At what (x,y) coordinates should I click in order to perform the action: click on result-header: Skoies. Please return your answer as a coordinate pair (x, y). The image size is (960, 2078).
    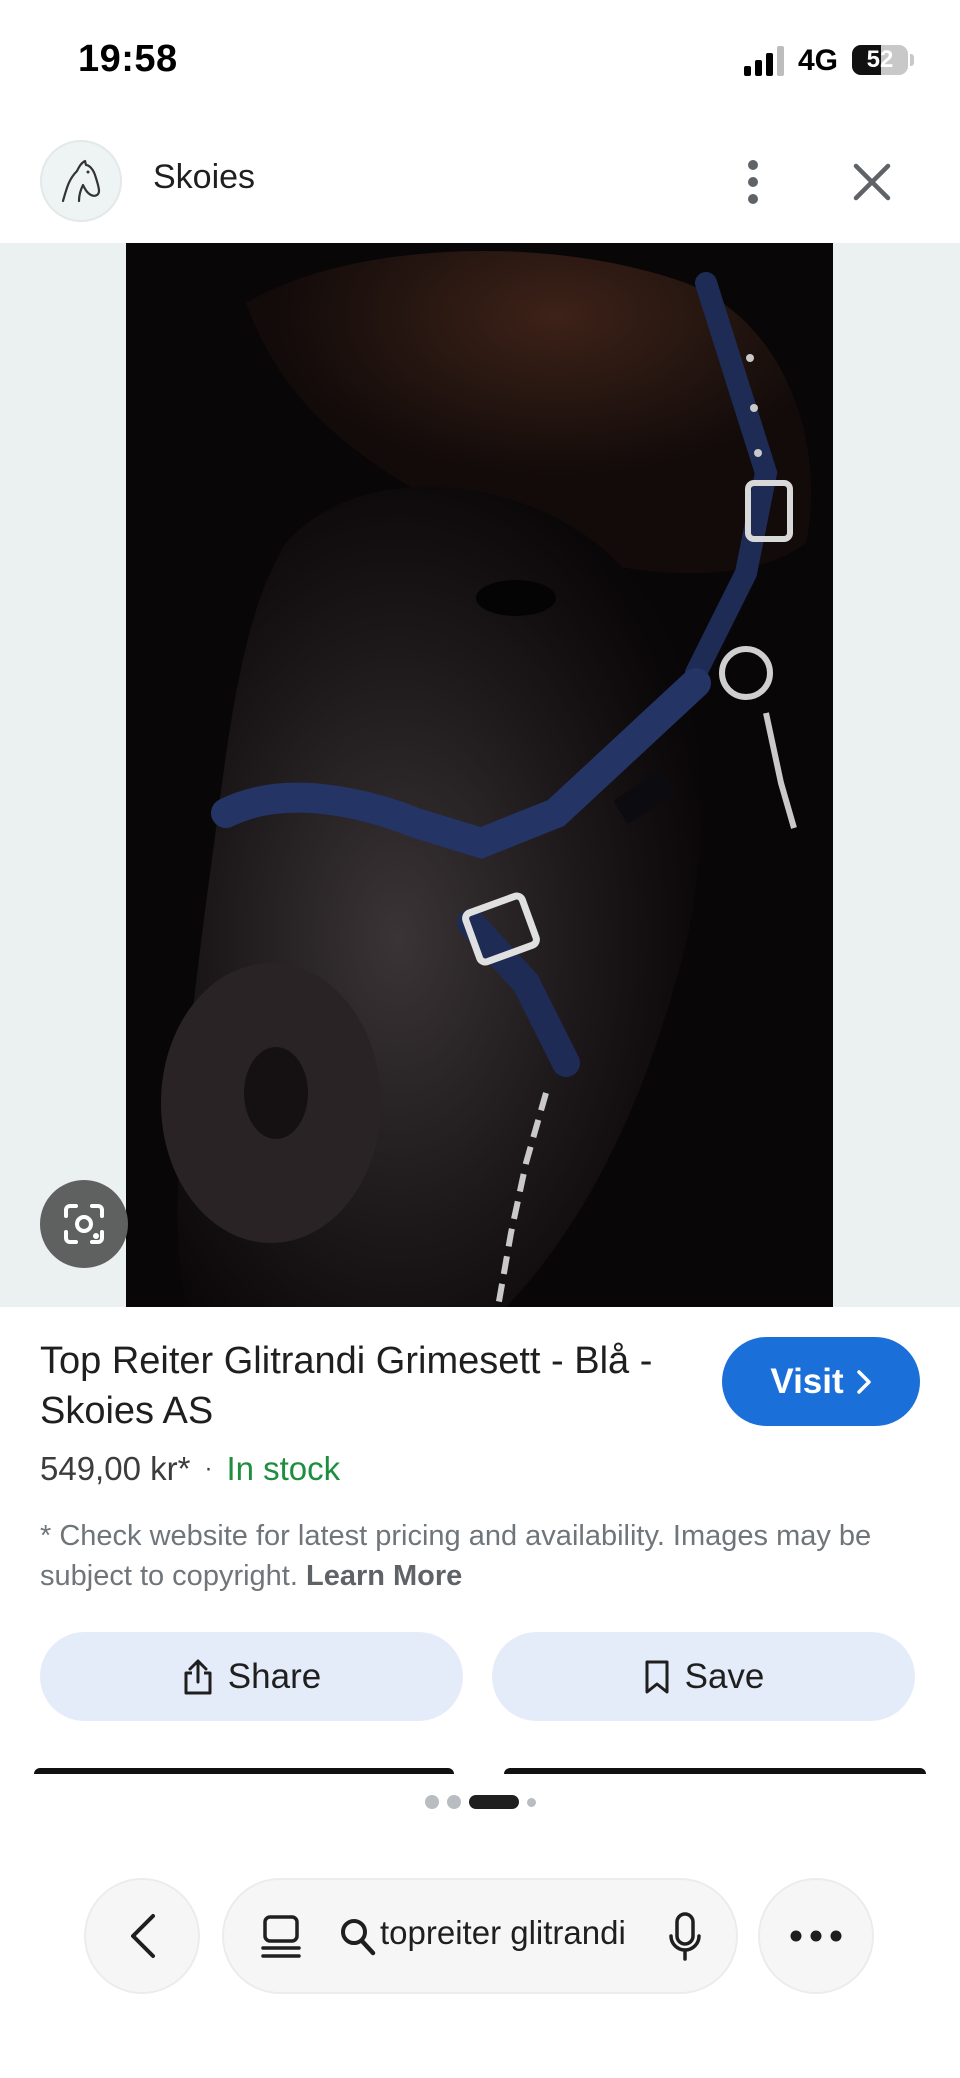
    Looking at the image, I should click on (480, 186).